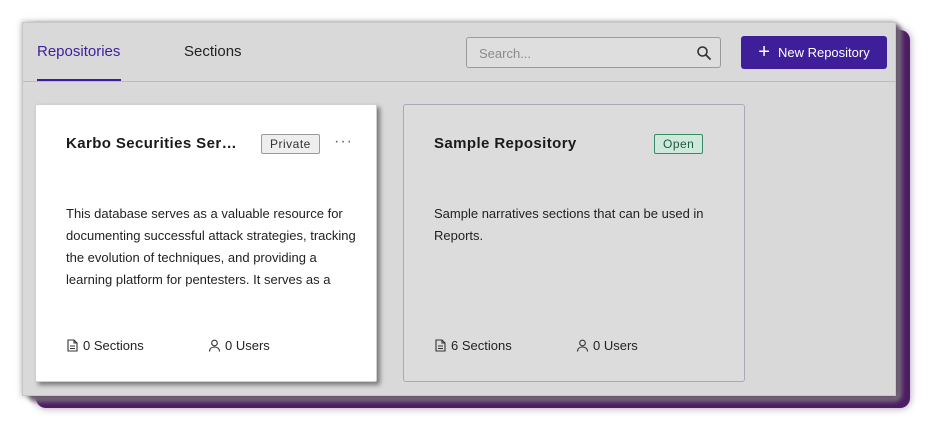  I want to click on new-repository-label: New Repository, so click(823, 52).